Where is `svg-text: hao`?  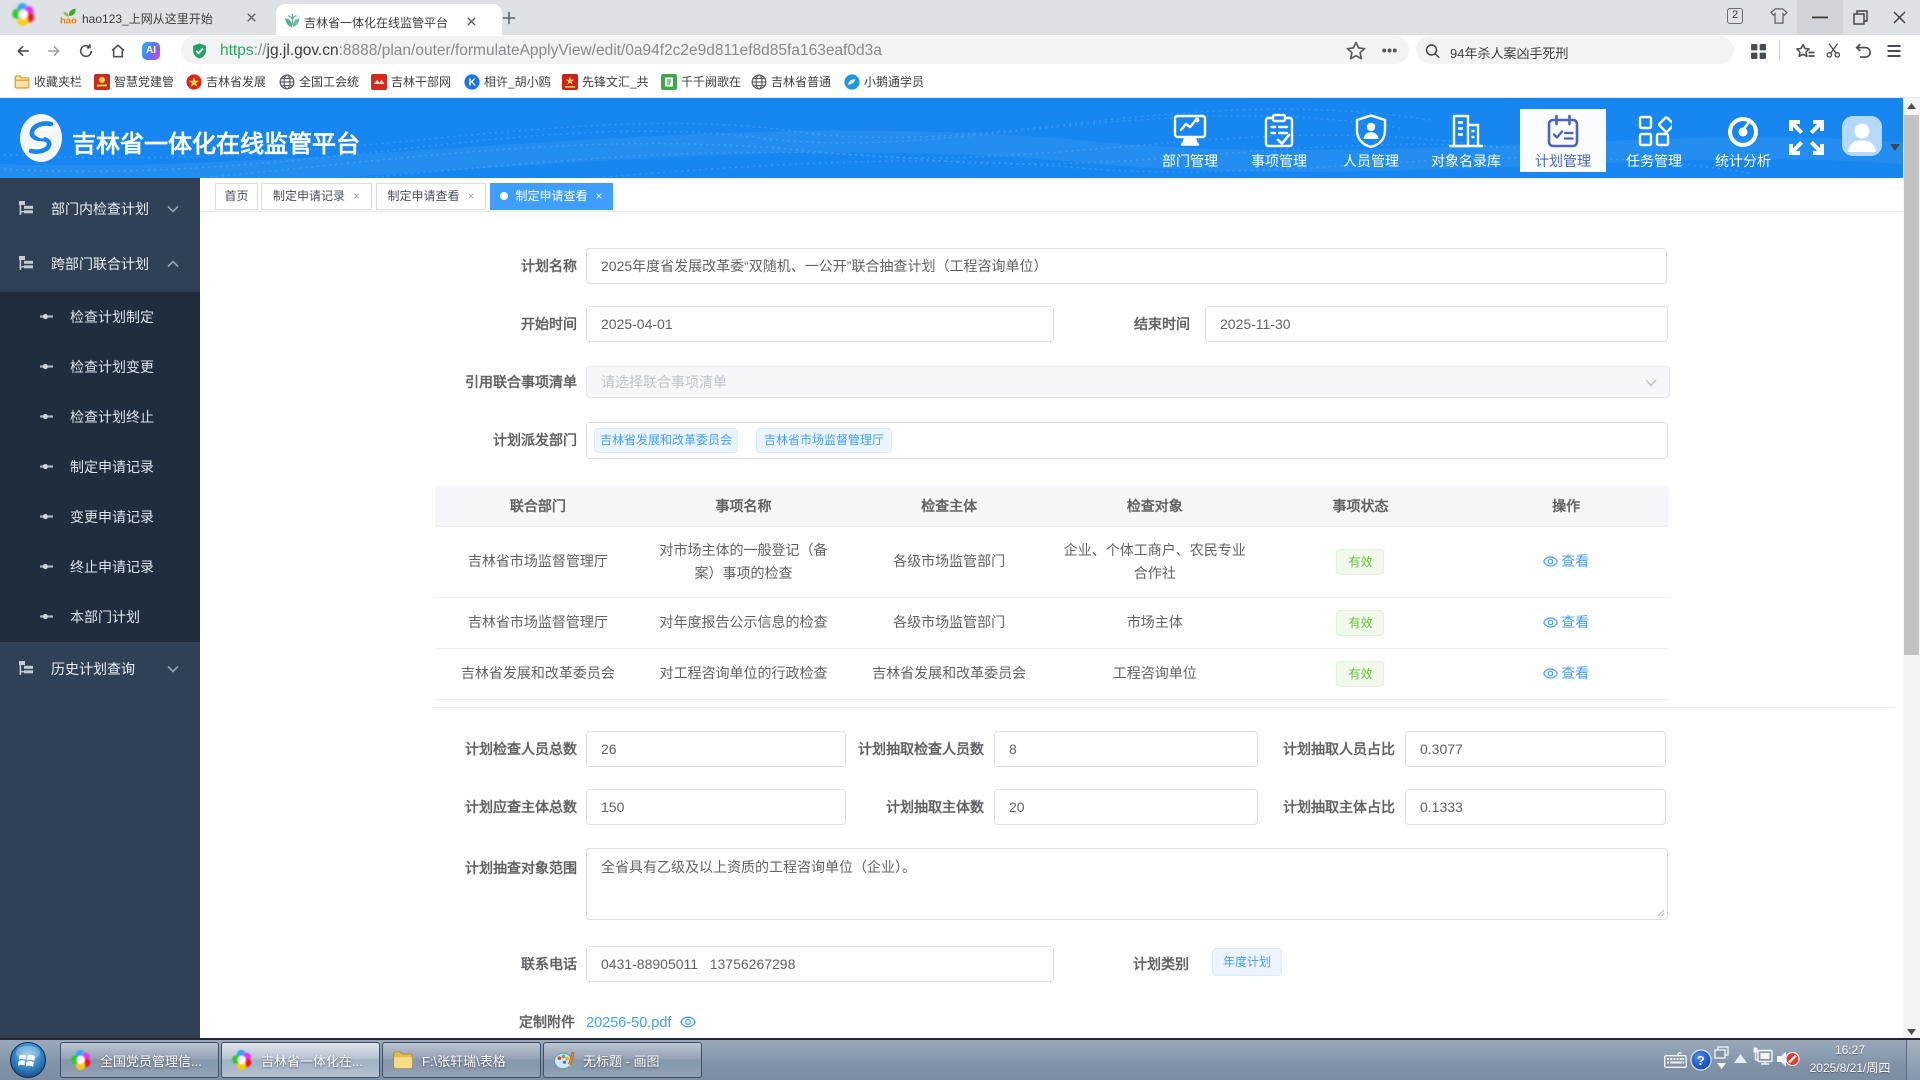
svg-text: hao is located at coordinates (68, 21).